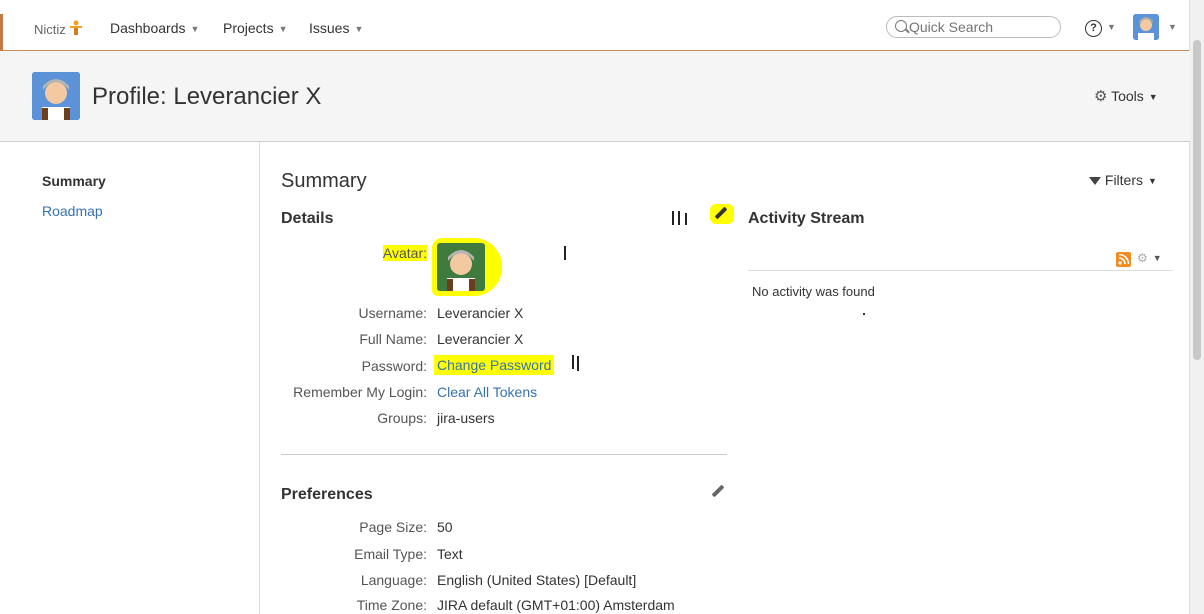  Describe the element at coordinates (404, 253) in the screenshot. I see `avatar-label: Avatar:` at that location.